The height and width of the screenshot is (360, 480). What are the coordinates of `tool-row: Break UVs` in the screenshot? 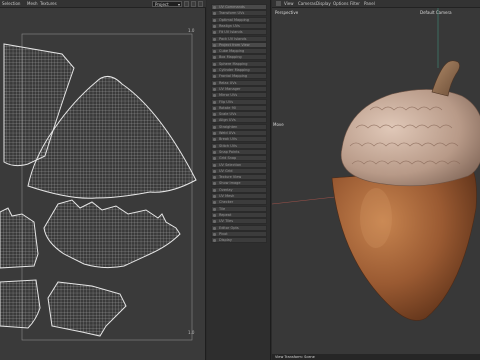 It's located at (239, 139).